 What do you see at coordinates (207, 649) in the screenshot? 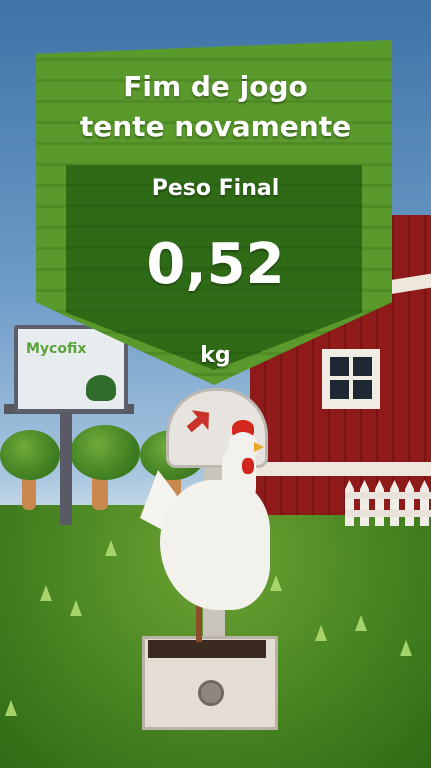
I see `scale-platform` at bounding box center [207, 649].